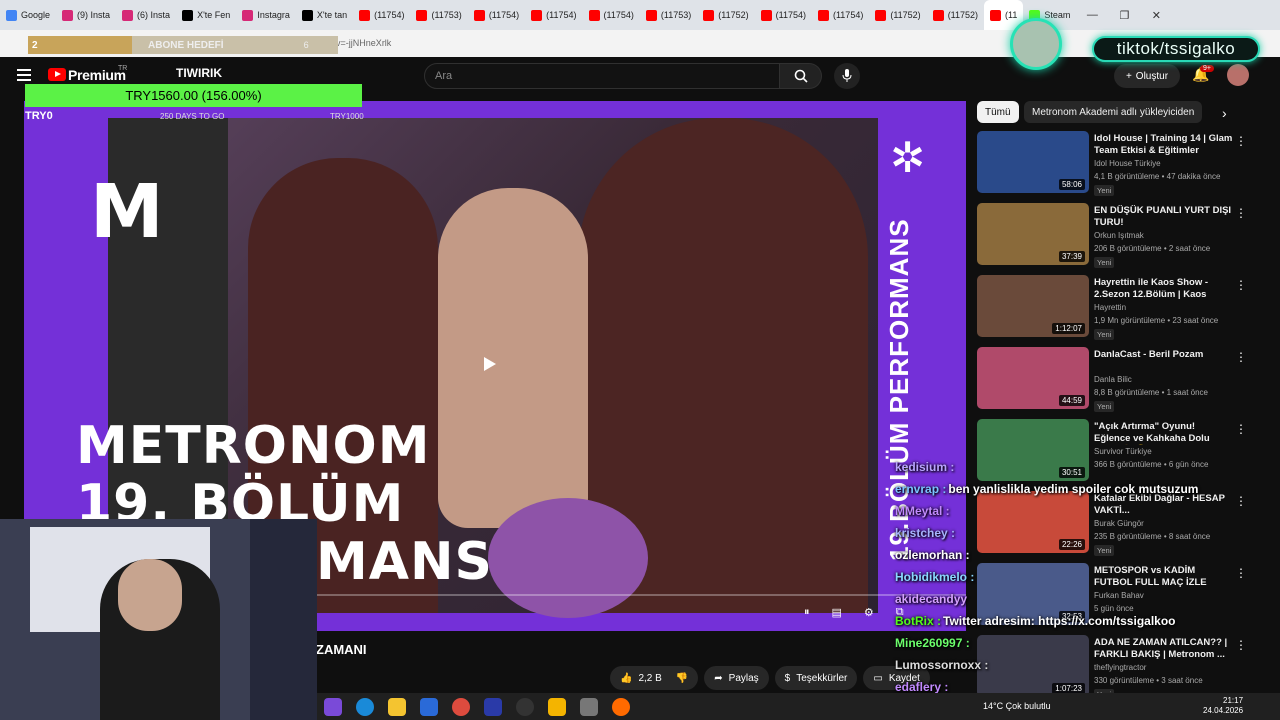 The image size is (1280, 720). Describe the element at coordinates (718, 678) in the screenshot. I see `share-icon: ➦` at that location.